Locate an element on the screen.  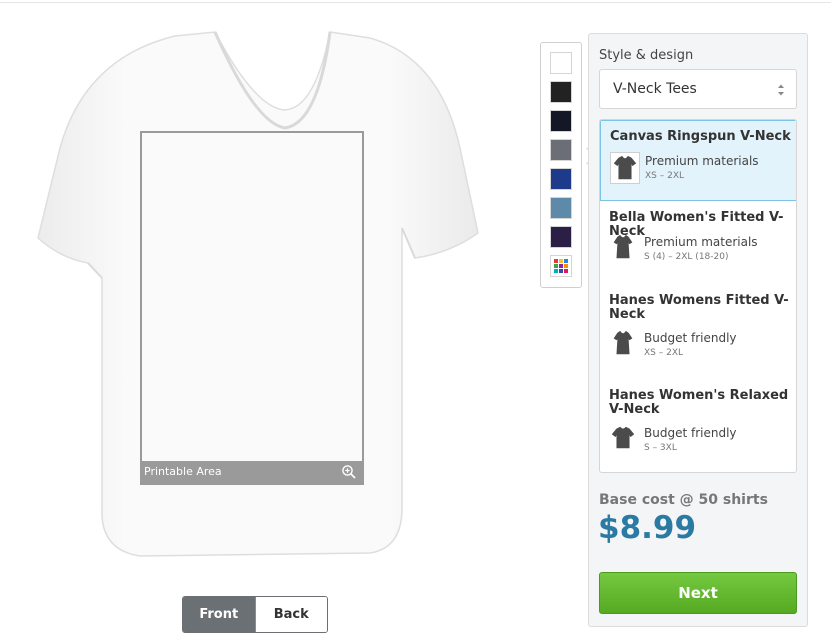
color-swatch-purple is located at coordinates (561, 237).